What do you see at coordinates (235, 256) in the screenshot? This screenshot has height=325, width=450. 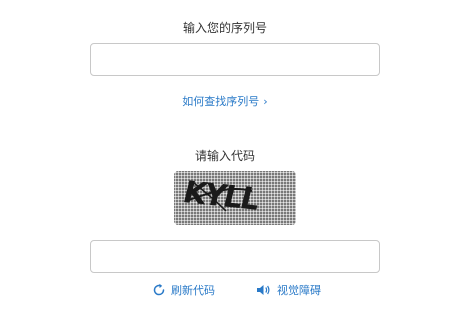 I see `code-input` at bounding box center [235, 256].